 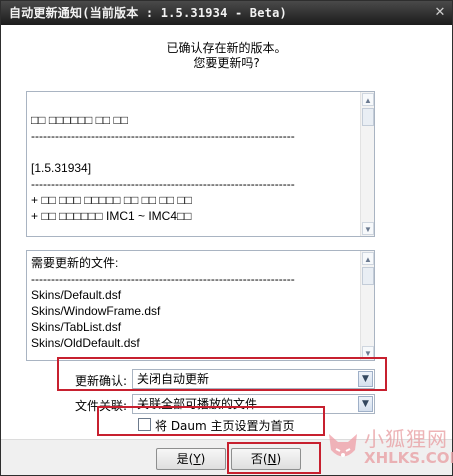 What do you see at coordinates (111, 216) in the screenshot?
I see `text-line: + □□ □□□□□□ IMC1 ~ IMC4□□` at bounding box center [111, 216].